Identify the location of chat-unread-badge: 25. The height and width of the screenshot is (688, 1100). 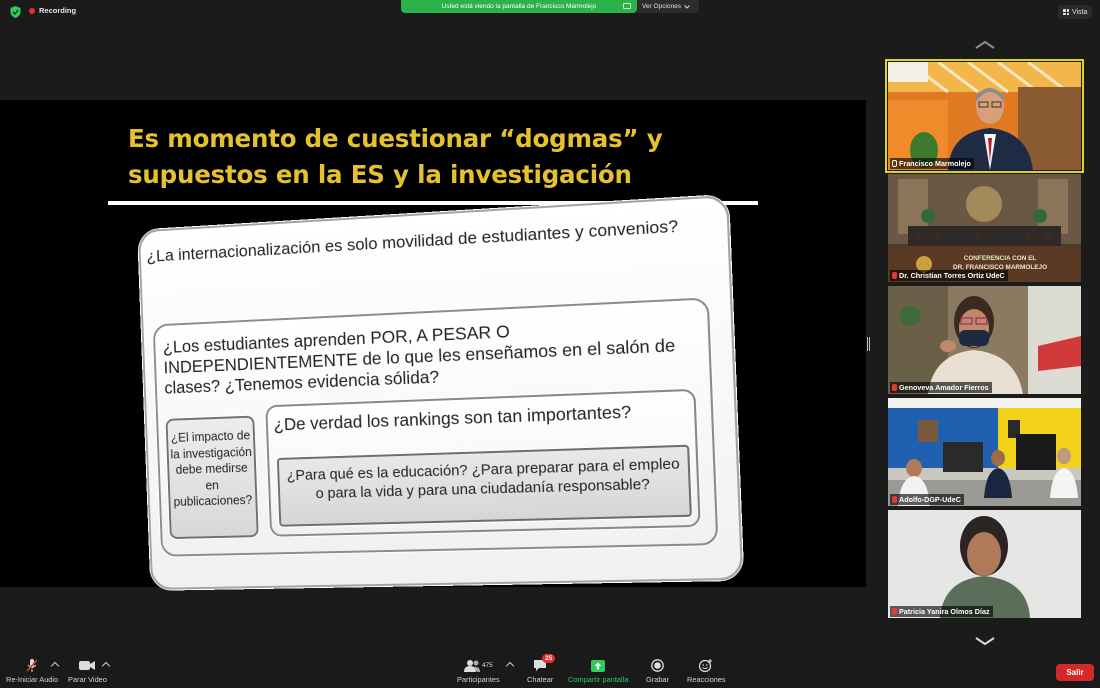
(549, 658).